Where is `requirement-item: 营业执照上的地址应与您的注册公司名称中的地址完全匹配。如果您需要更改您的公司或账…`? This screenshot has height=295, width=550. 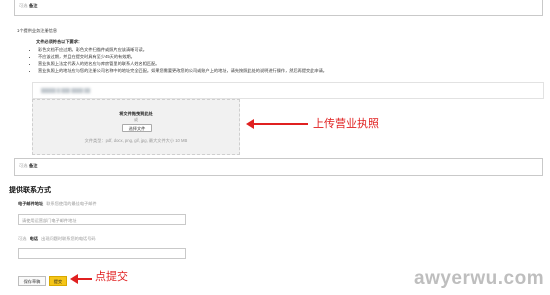
requirement-item: 营业执照上的地址应与您的注册公司名称中的地址完全匹配。如果您需要更改您的公司或账… is located at coordinates (288, 70).